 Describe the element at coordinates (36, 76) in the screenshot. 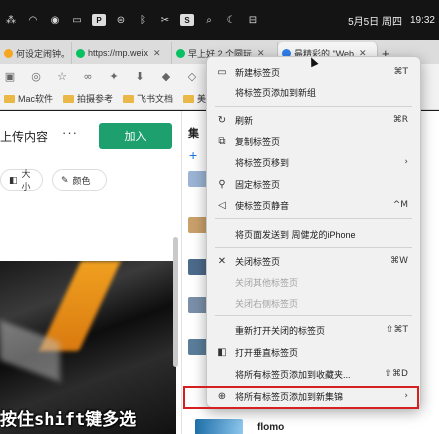

I see `compass-icon: ◎` at that location.